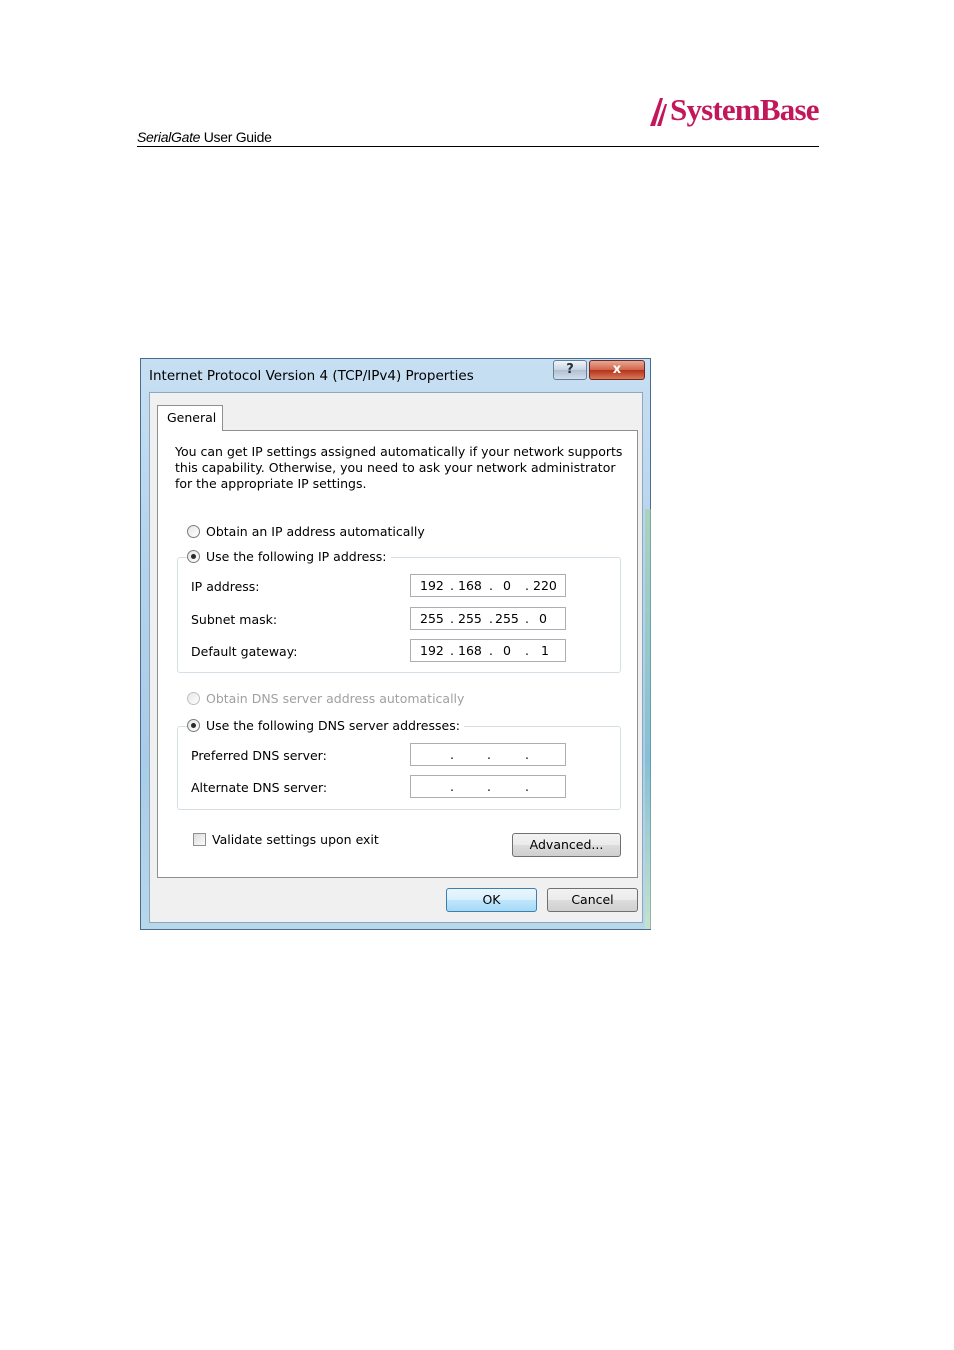  I want to click on checkbox-icon, so click(199, 839).